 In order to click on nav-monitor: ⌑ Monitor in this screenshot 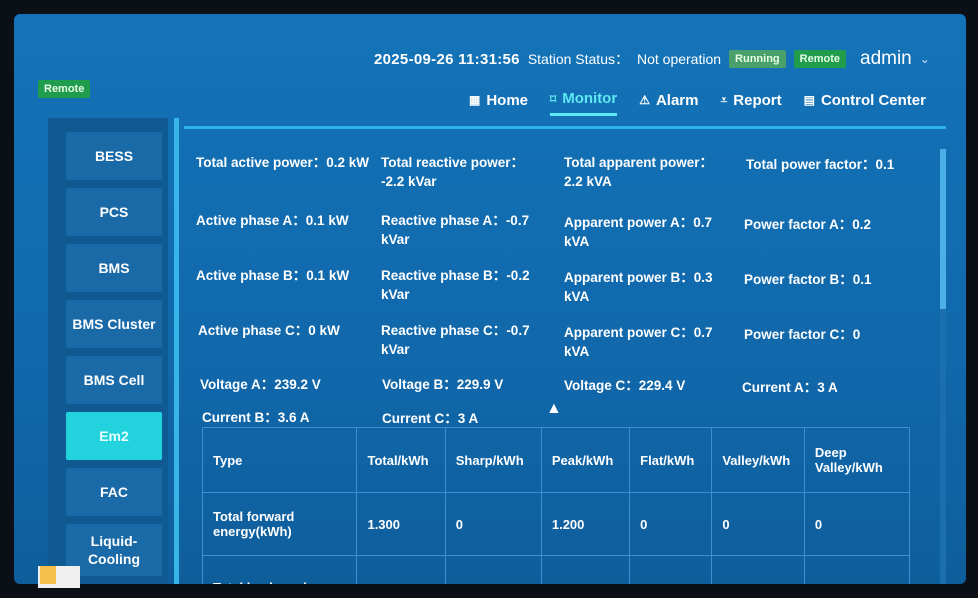, I will do `click(584, 103)`.